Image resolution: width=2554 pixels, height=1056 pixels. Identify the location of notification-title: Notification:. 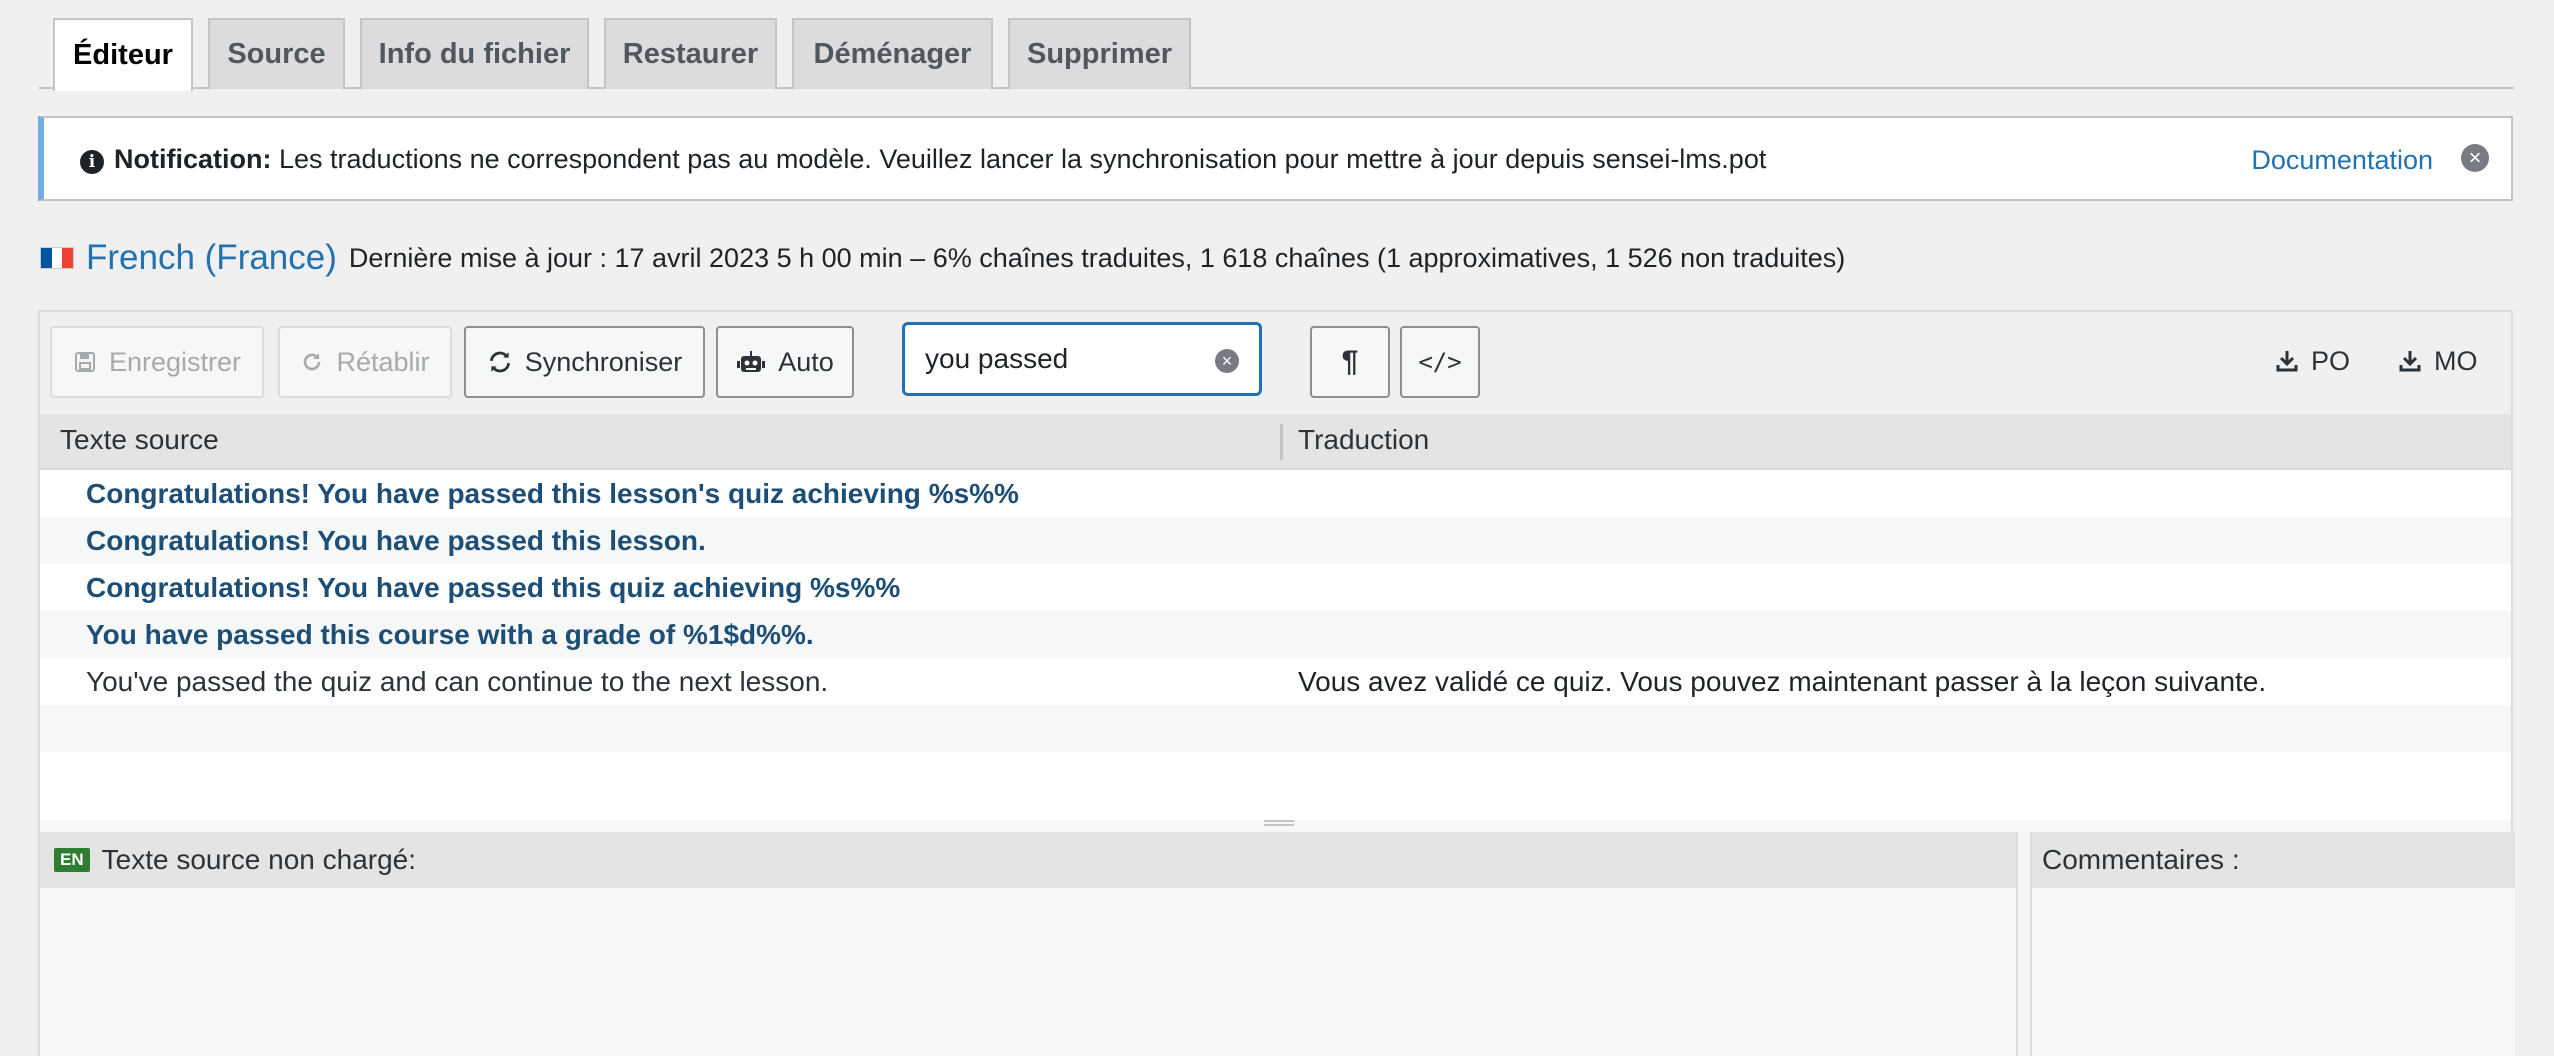
(193, 159).